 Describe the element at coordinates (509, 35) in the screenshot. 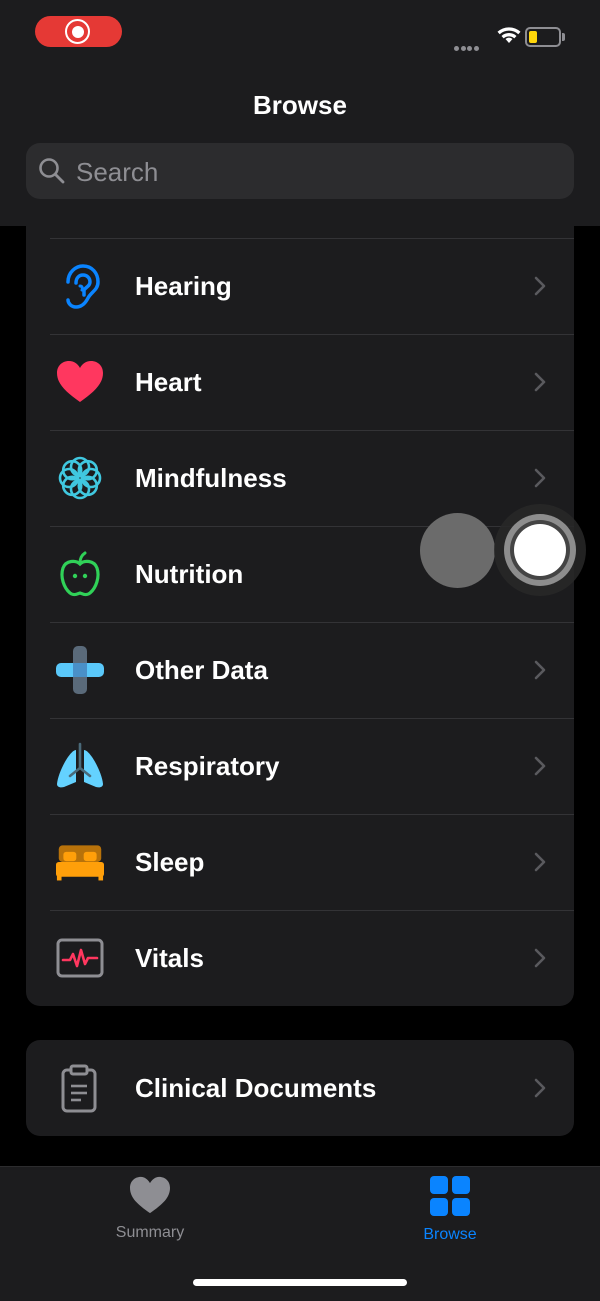

I see `wifi-icon` at that location.